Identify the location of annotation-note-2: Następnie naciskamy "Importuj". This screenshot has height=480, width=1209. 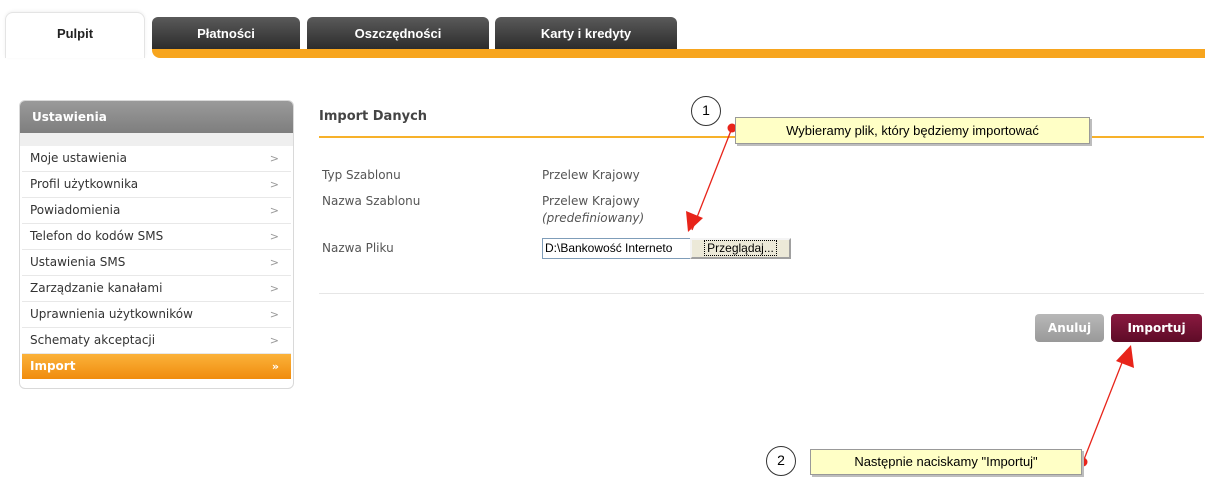
(946, 462).